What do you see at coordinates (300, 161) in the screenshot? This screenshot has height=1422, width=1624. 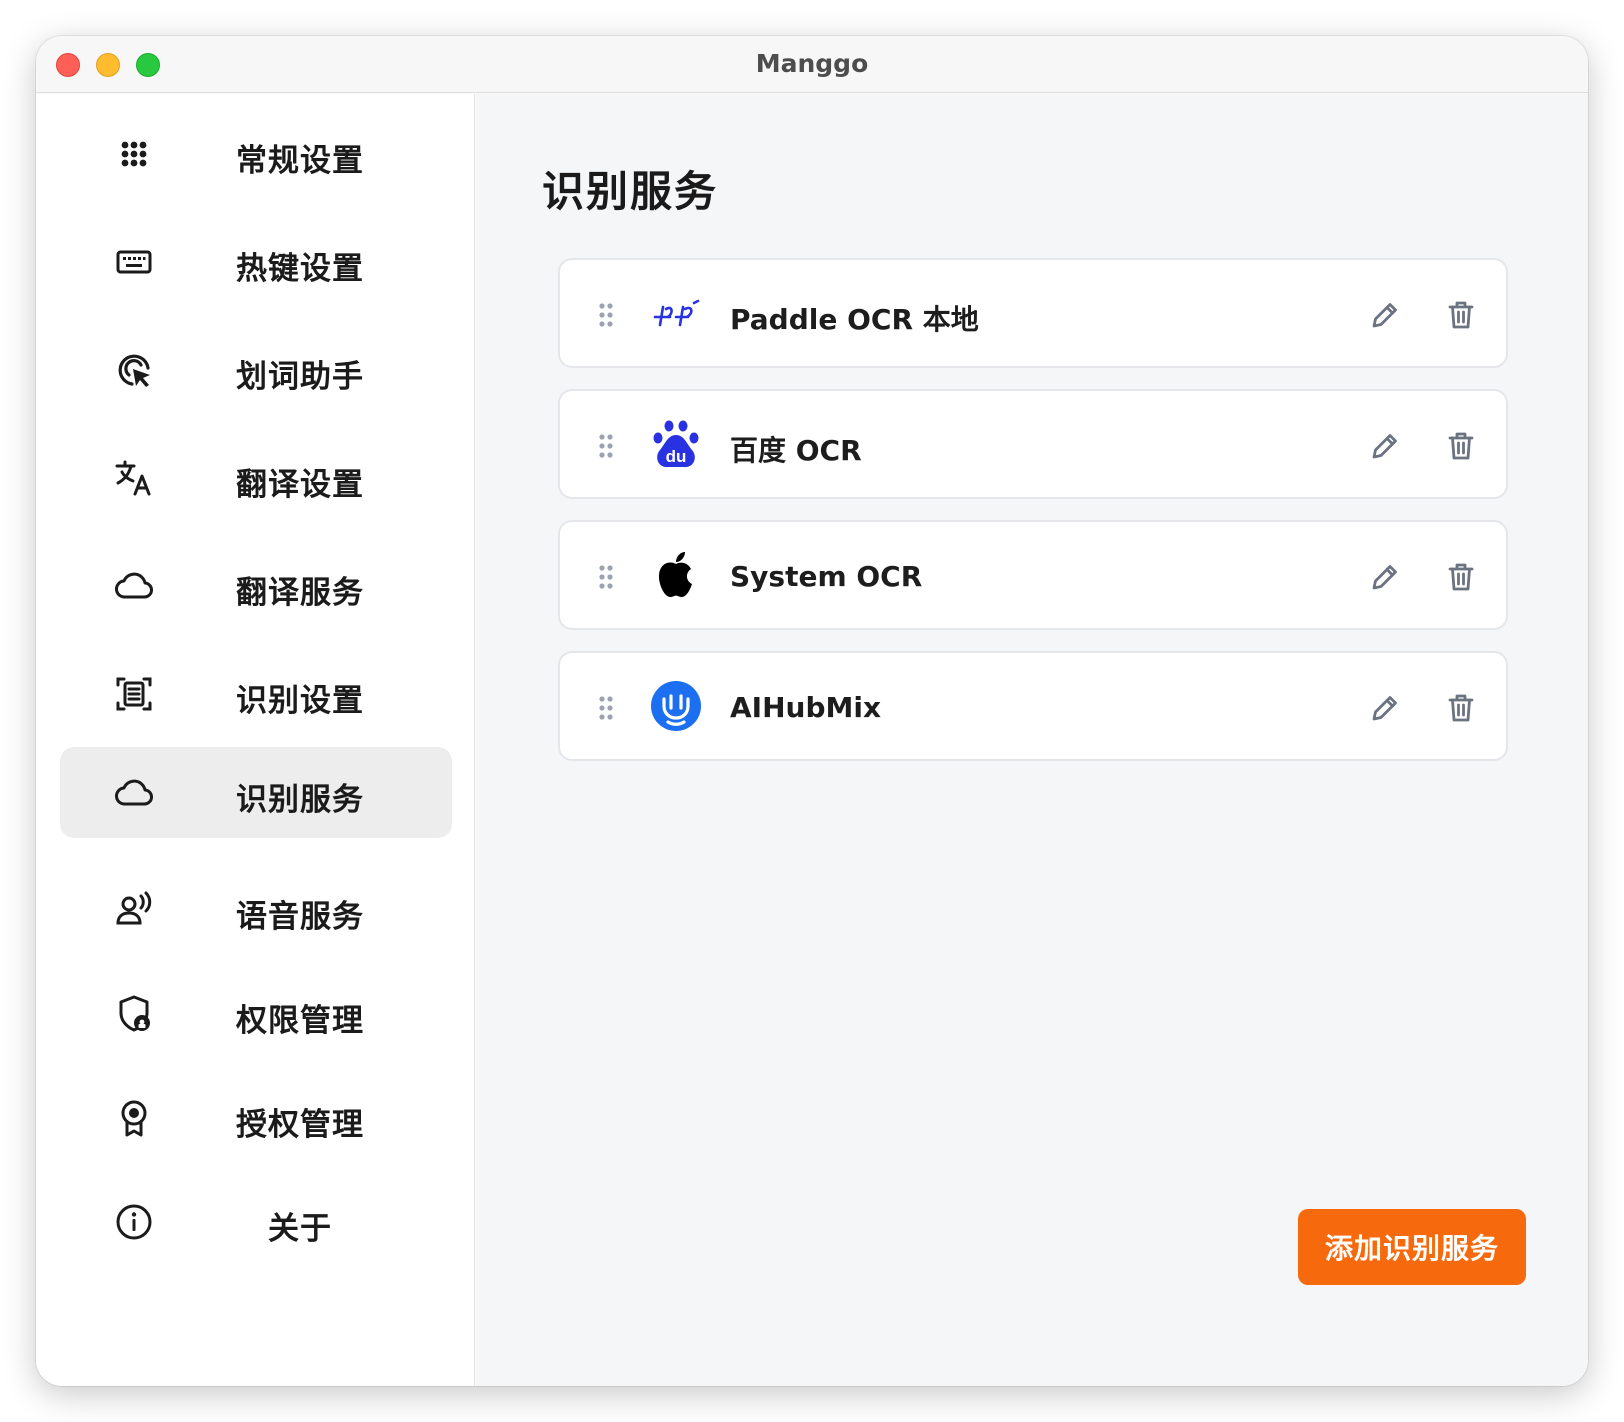 I see `sidebar-item-label: 常规设置` at bounding box center [300, 161].